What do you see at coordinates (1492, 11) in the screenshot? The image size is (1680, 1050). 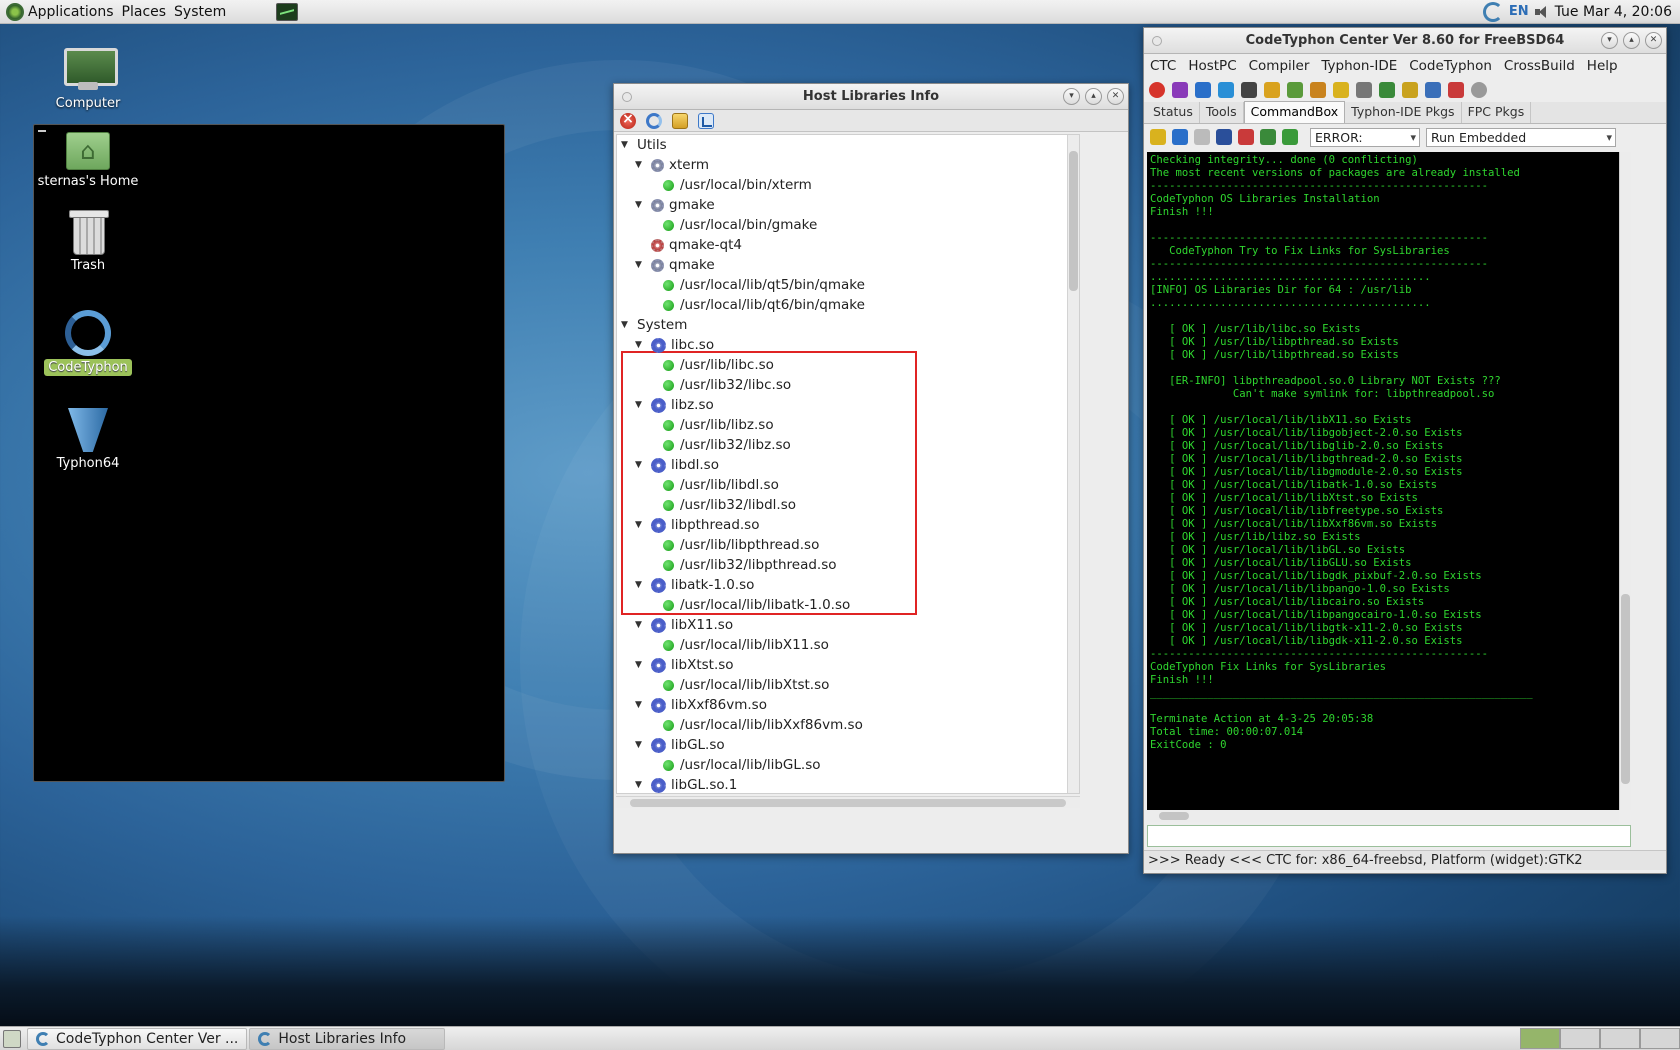 I see `codetyphon-tray-icon` at bounding box center [1492, 11].